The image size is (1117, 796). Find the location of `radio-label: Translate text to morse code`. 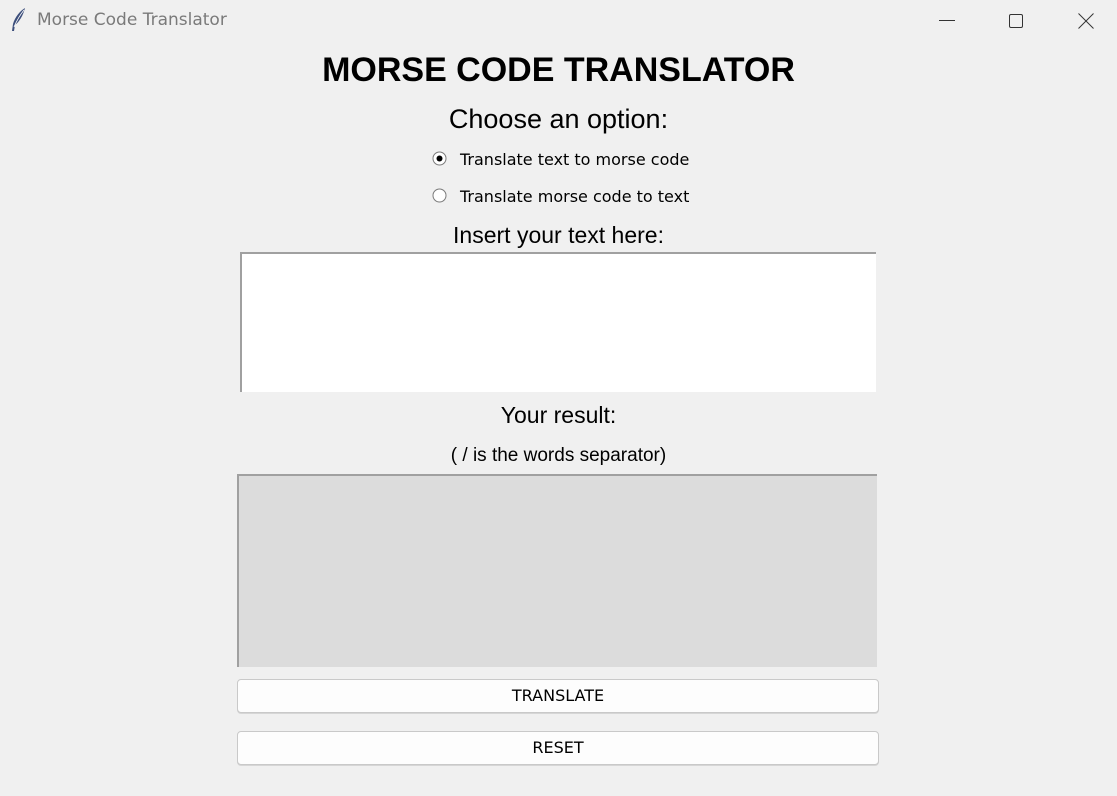

radio-label: Translate text to morse code is located at coordinates (575, 159).